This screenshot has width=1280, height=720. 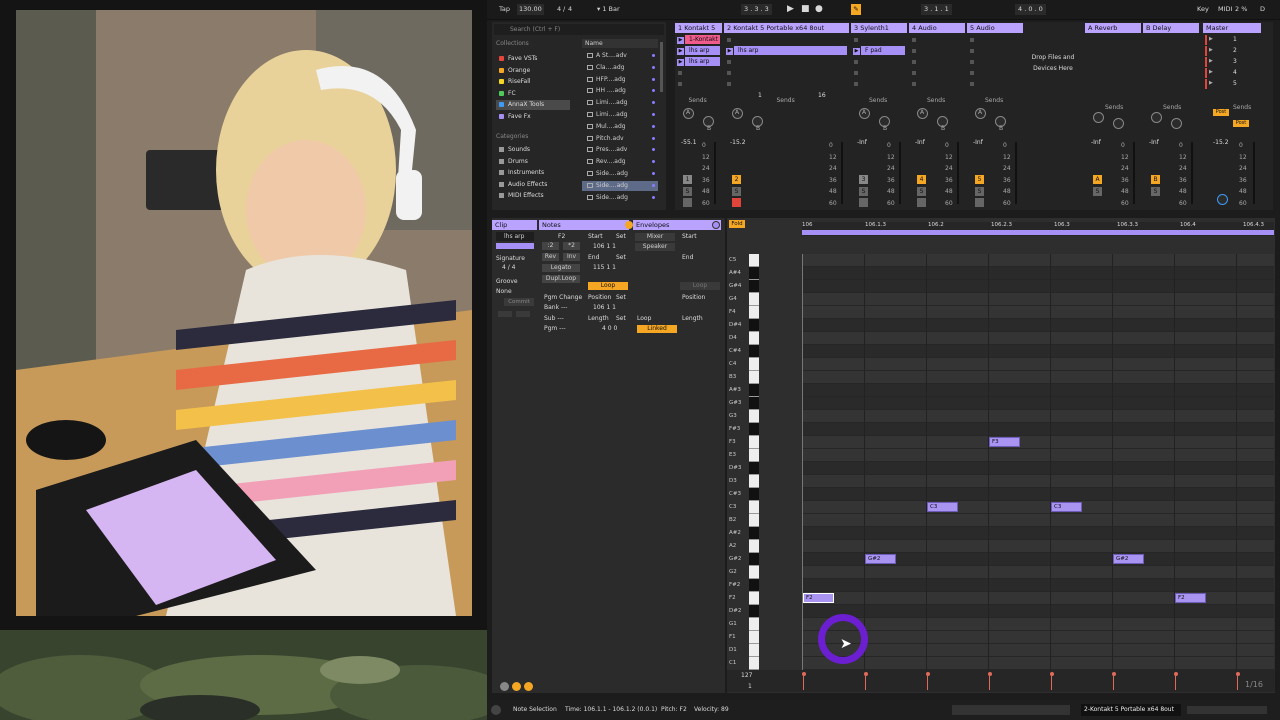 I want to click on midi-note: G#2, so click(x=880, y=559).